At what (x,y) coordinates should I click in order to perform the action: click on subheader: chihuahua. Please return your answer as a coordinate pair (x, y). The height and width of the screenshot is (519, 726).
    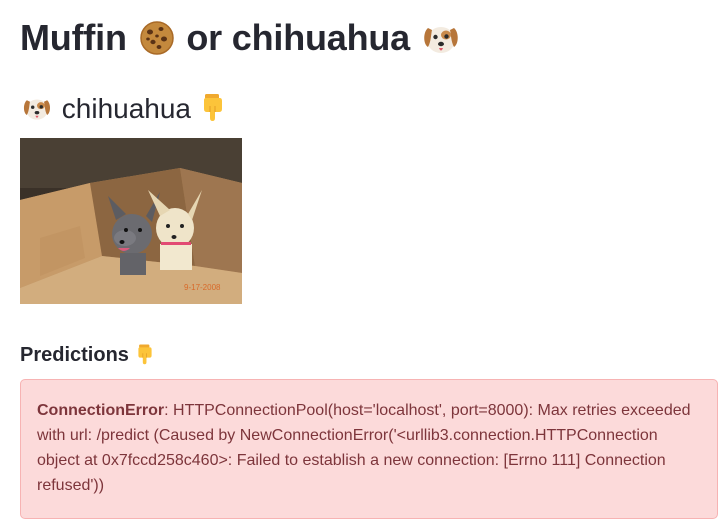
    Looking at the image, I should click on (123, 109).